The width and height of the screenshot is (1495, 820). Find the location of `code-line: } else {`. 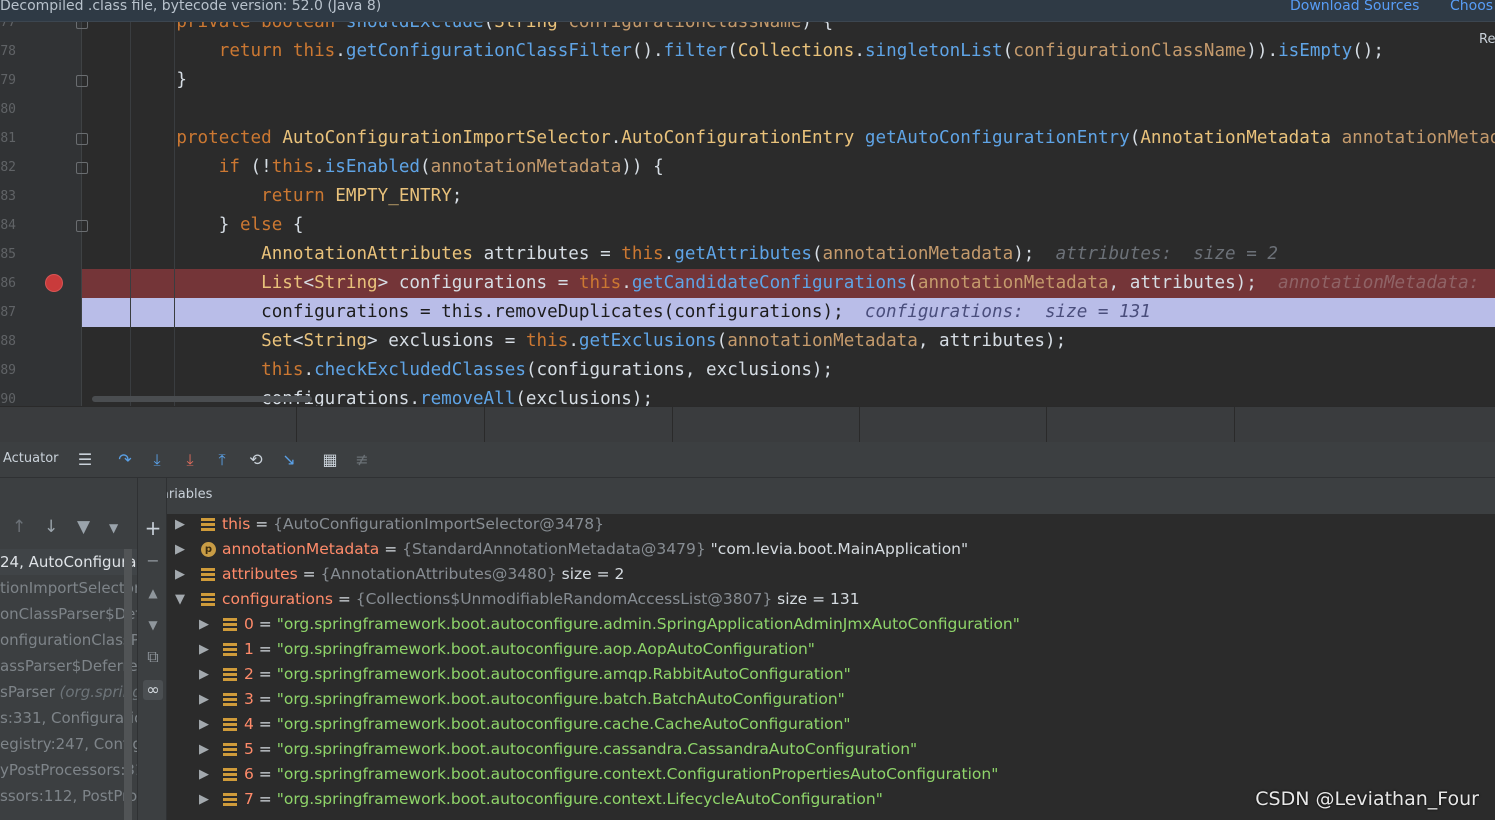

code-line: } else { is located at coordinates (788, 225).